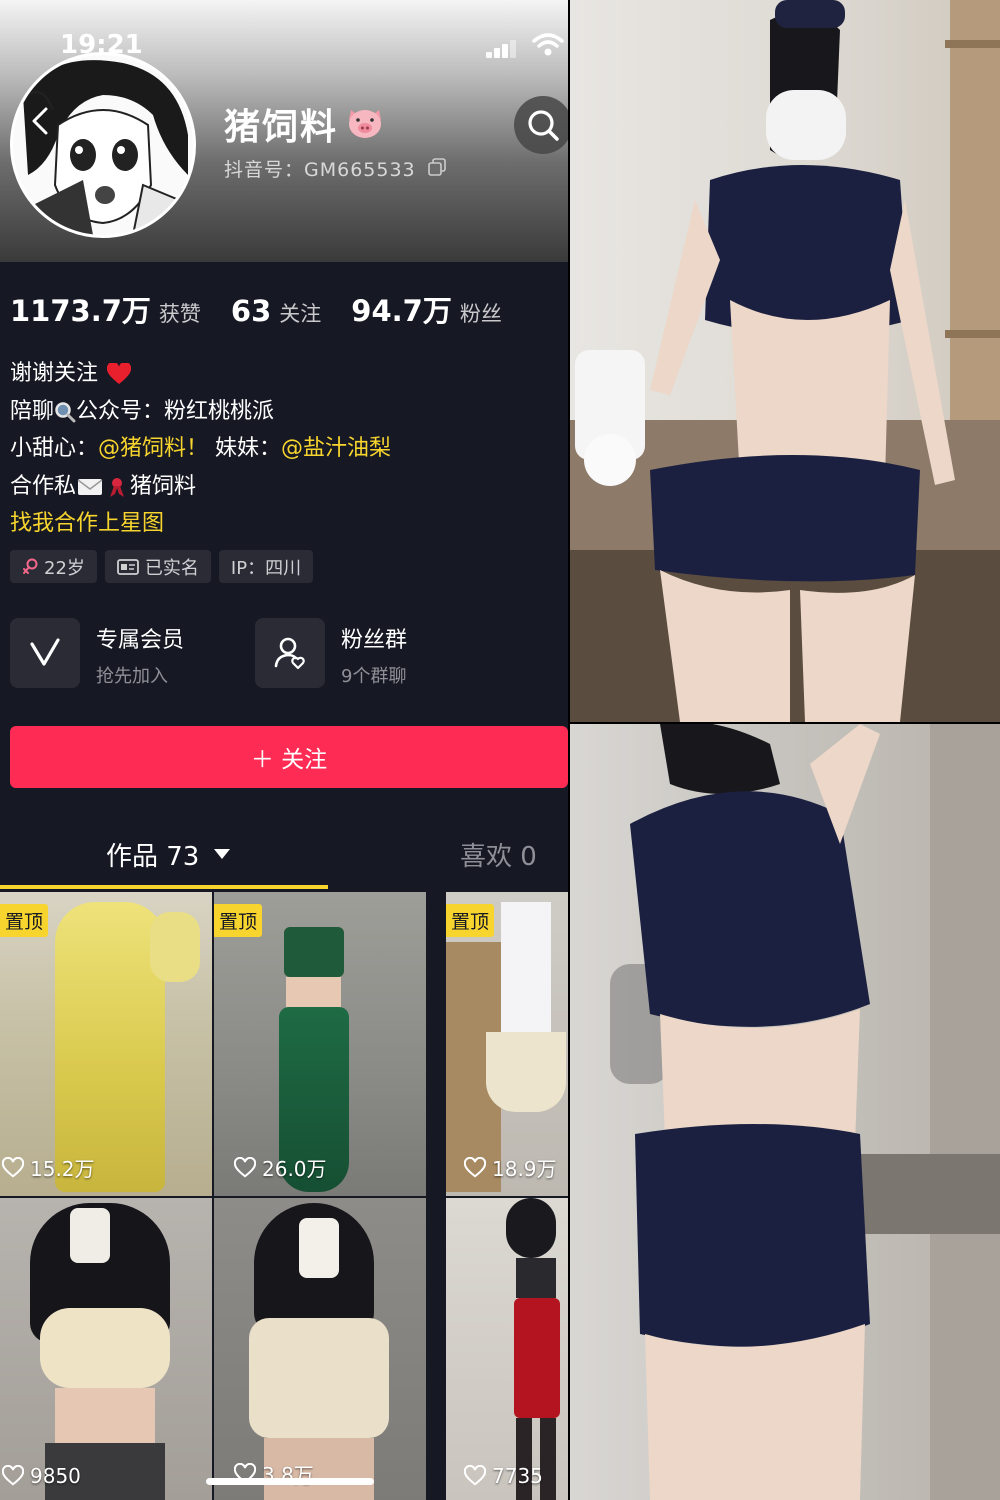 This screenshot has width=1000, height=1500. Describe the element at coordinates (80, 311) in the screenshot. I see `likes-count: 1173.7万` at that location.